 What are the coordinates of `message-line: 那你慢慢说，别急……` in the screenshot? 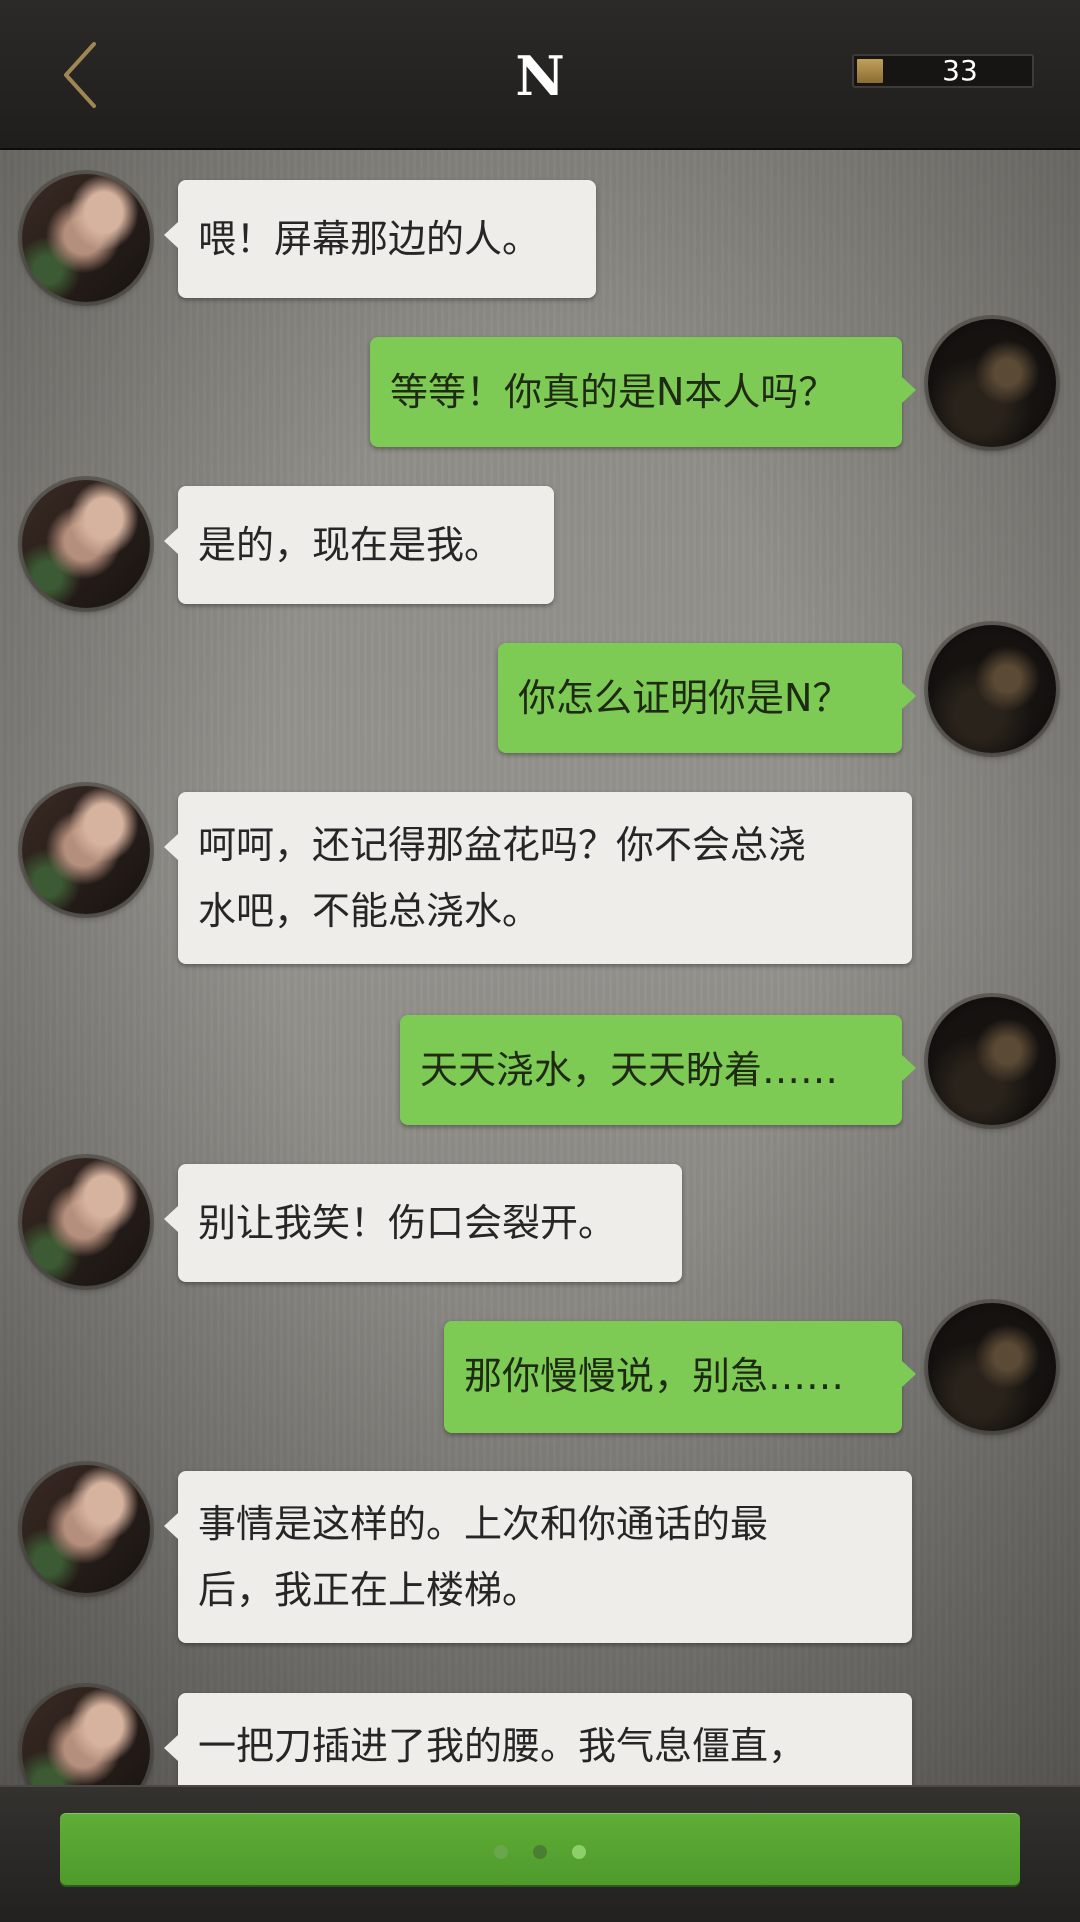 It's located at (654, 1376).